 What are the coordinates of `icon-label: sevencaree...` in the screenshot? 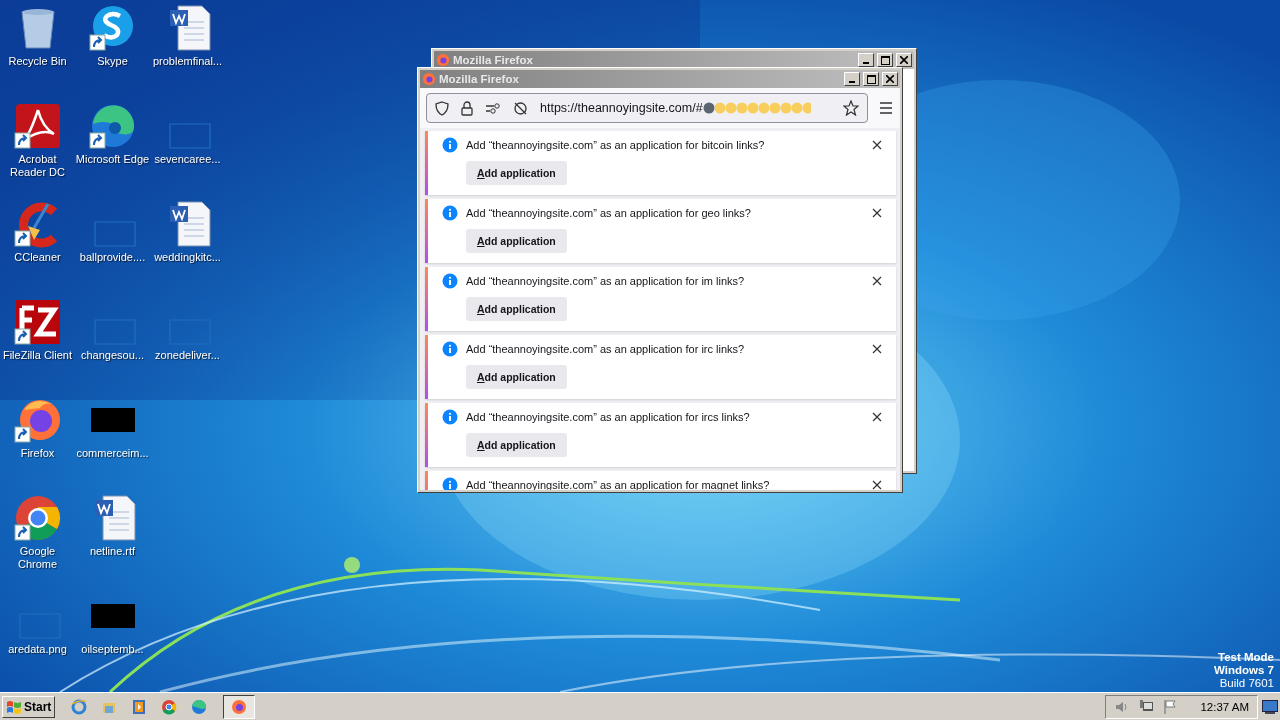 It's located at (187, 159).